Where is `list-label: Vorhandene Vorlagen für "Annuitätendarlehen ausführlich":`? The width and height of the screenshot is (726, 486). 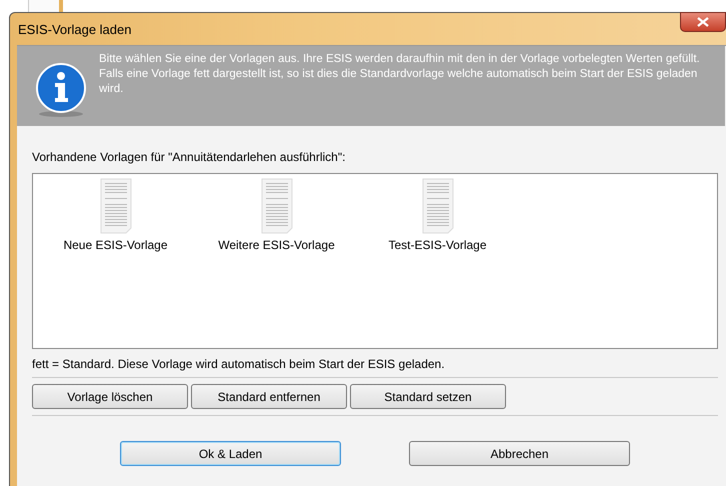
list-label: Vorhandene Vorlagen für "Annuitätendarlehen ausführlich": is located at coordinates (189, 157).